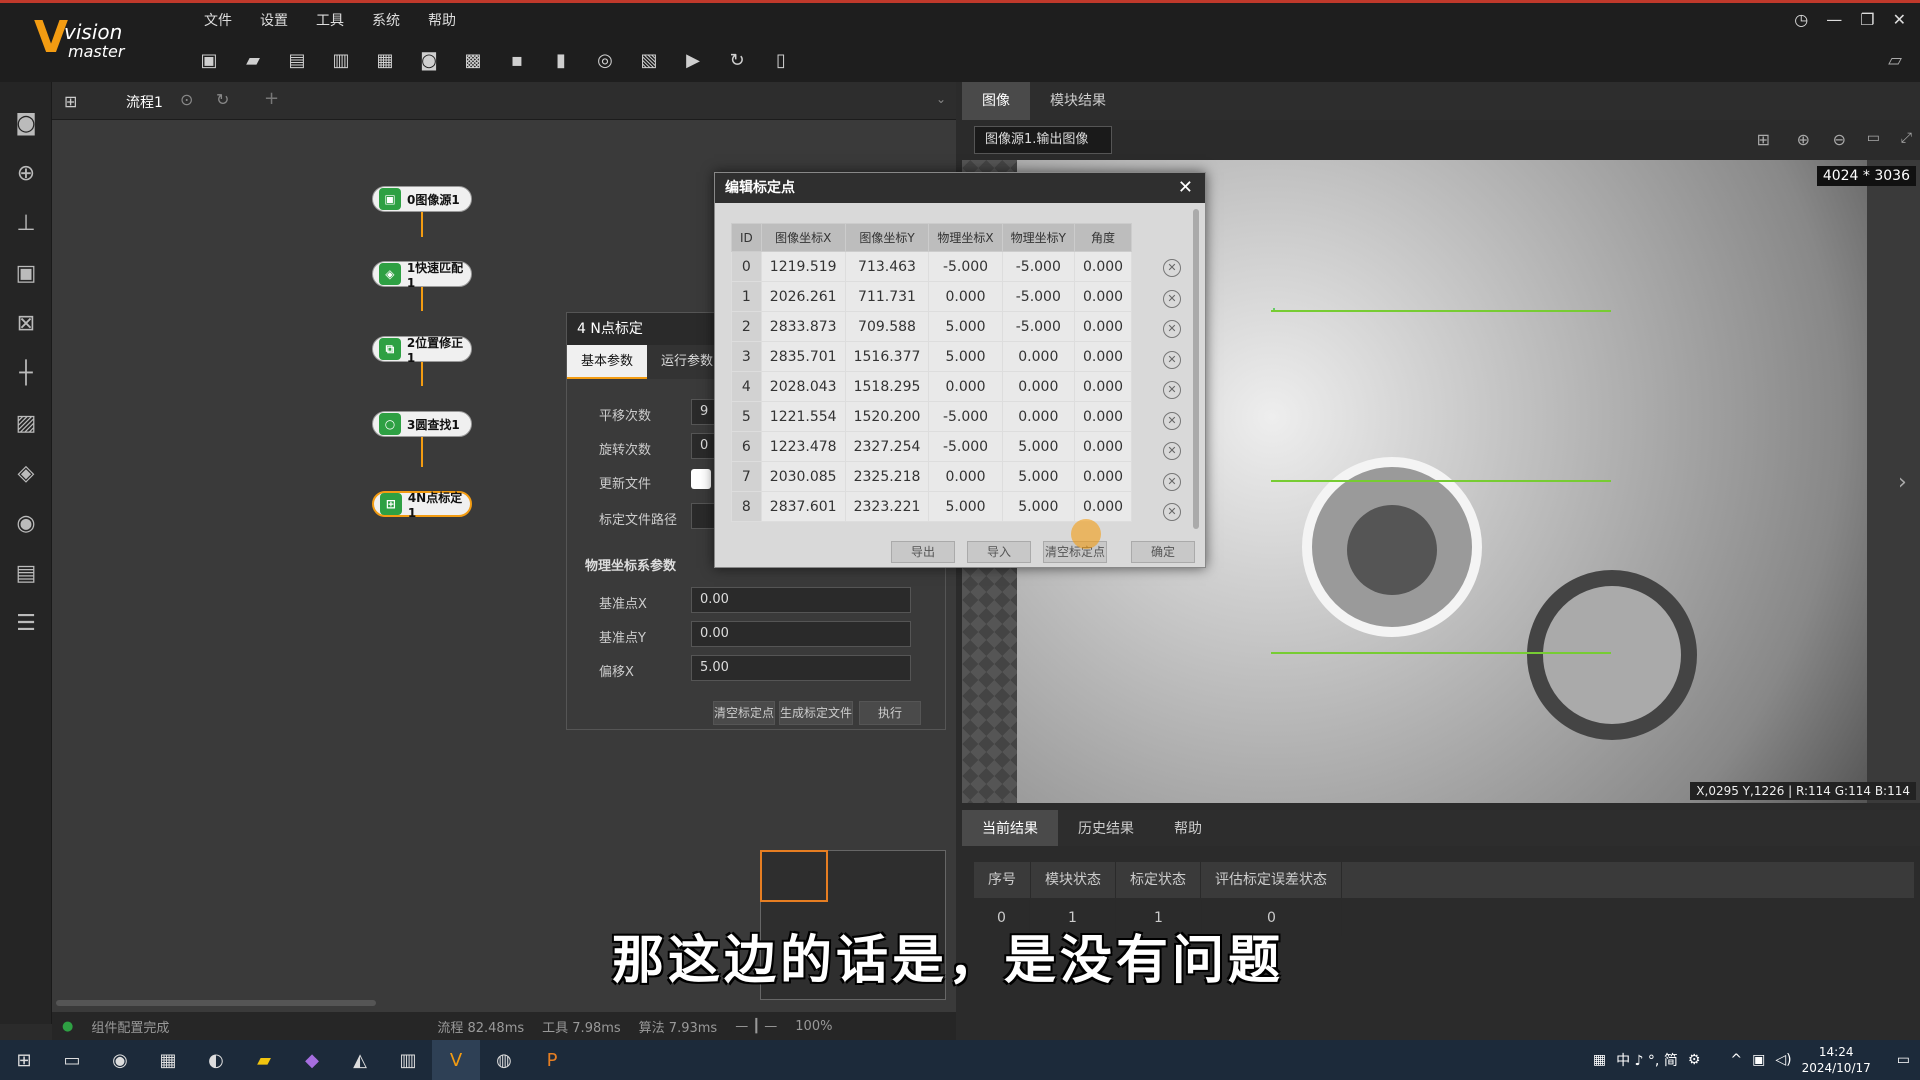 This screenshot has width=1920, height=1080. What do you see at coordinates (168, 1060) in the screenshot?
I see `calculator-icon: ▦` at bounding box center [168, 1060].